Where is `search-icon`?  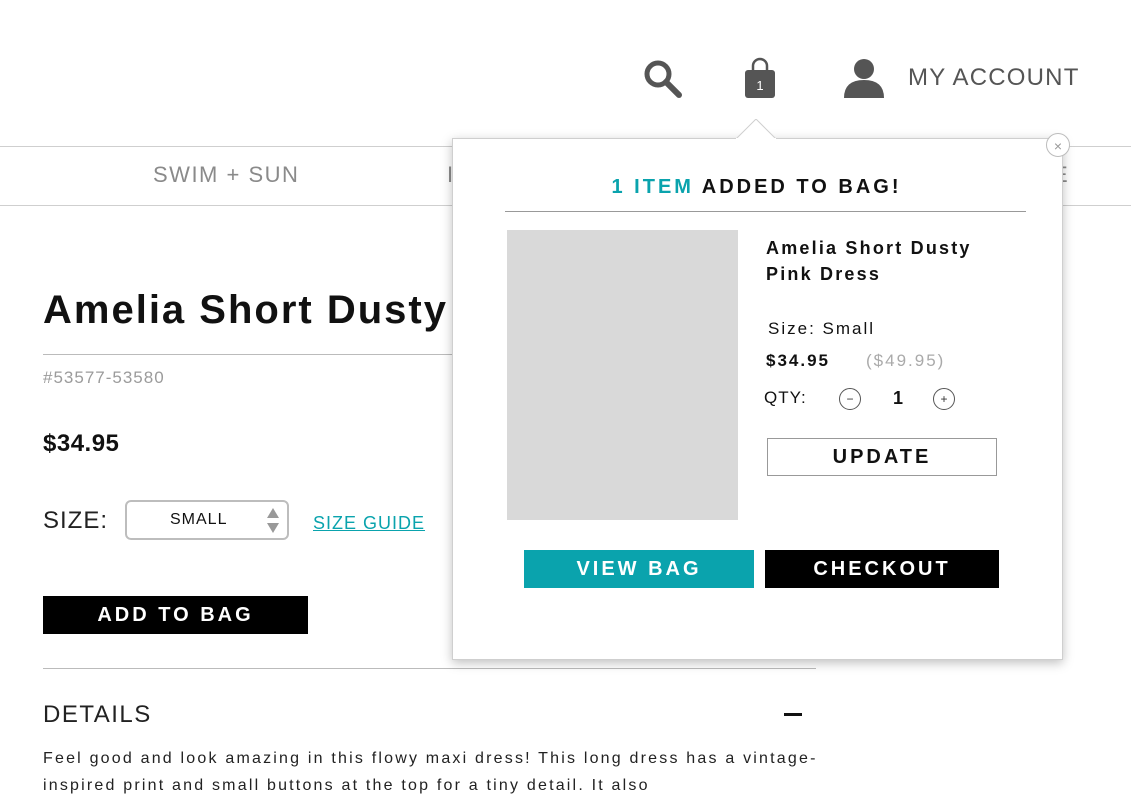 search-icon is located at coordinates (663, 79).